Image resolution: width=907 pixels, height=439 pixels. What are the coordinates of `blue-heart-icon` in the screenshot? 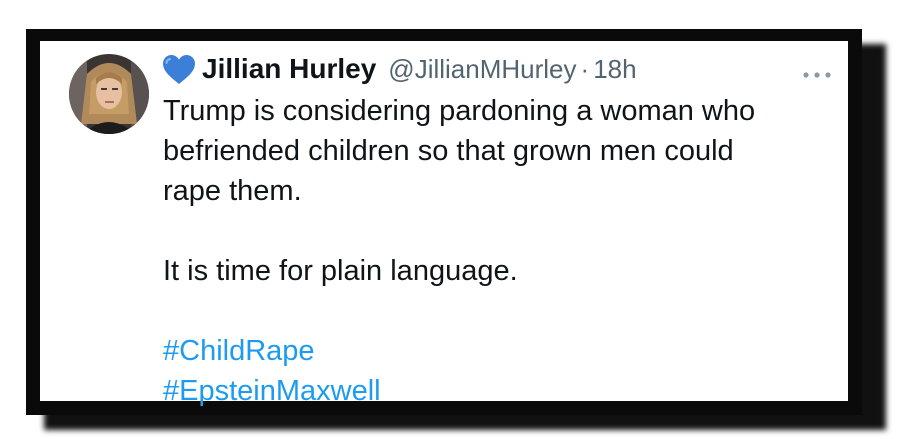 It's located at (179, 69).